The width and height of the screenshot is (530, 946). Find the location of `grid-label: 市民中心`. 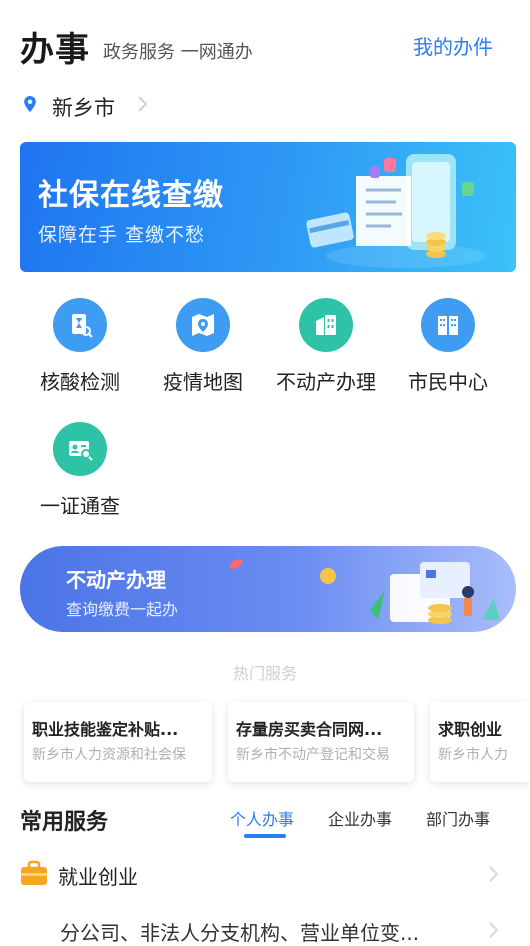

grid-label: 市民中心 is located at coordinates (448, 382).